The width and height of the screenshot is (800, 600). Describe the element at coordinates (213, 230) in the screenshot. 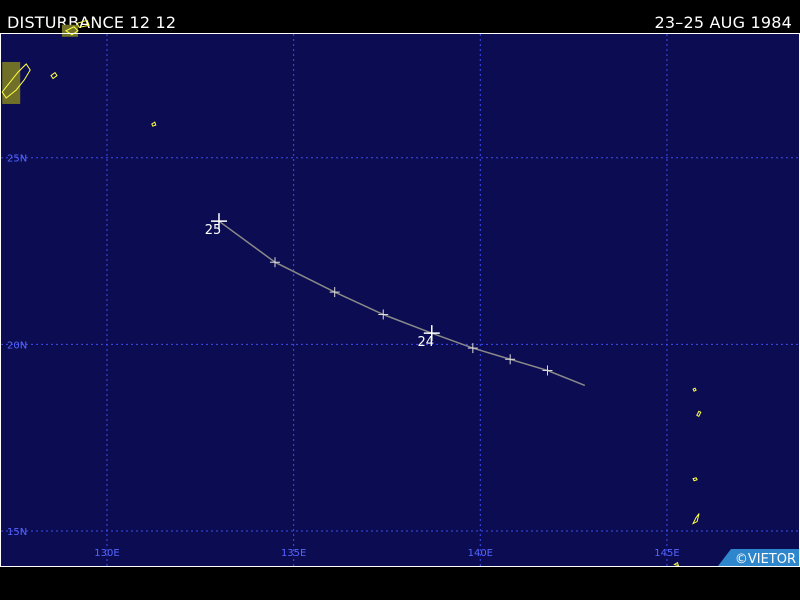

I see `day-marker-label: 25` at that location.